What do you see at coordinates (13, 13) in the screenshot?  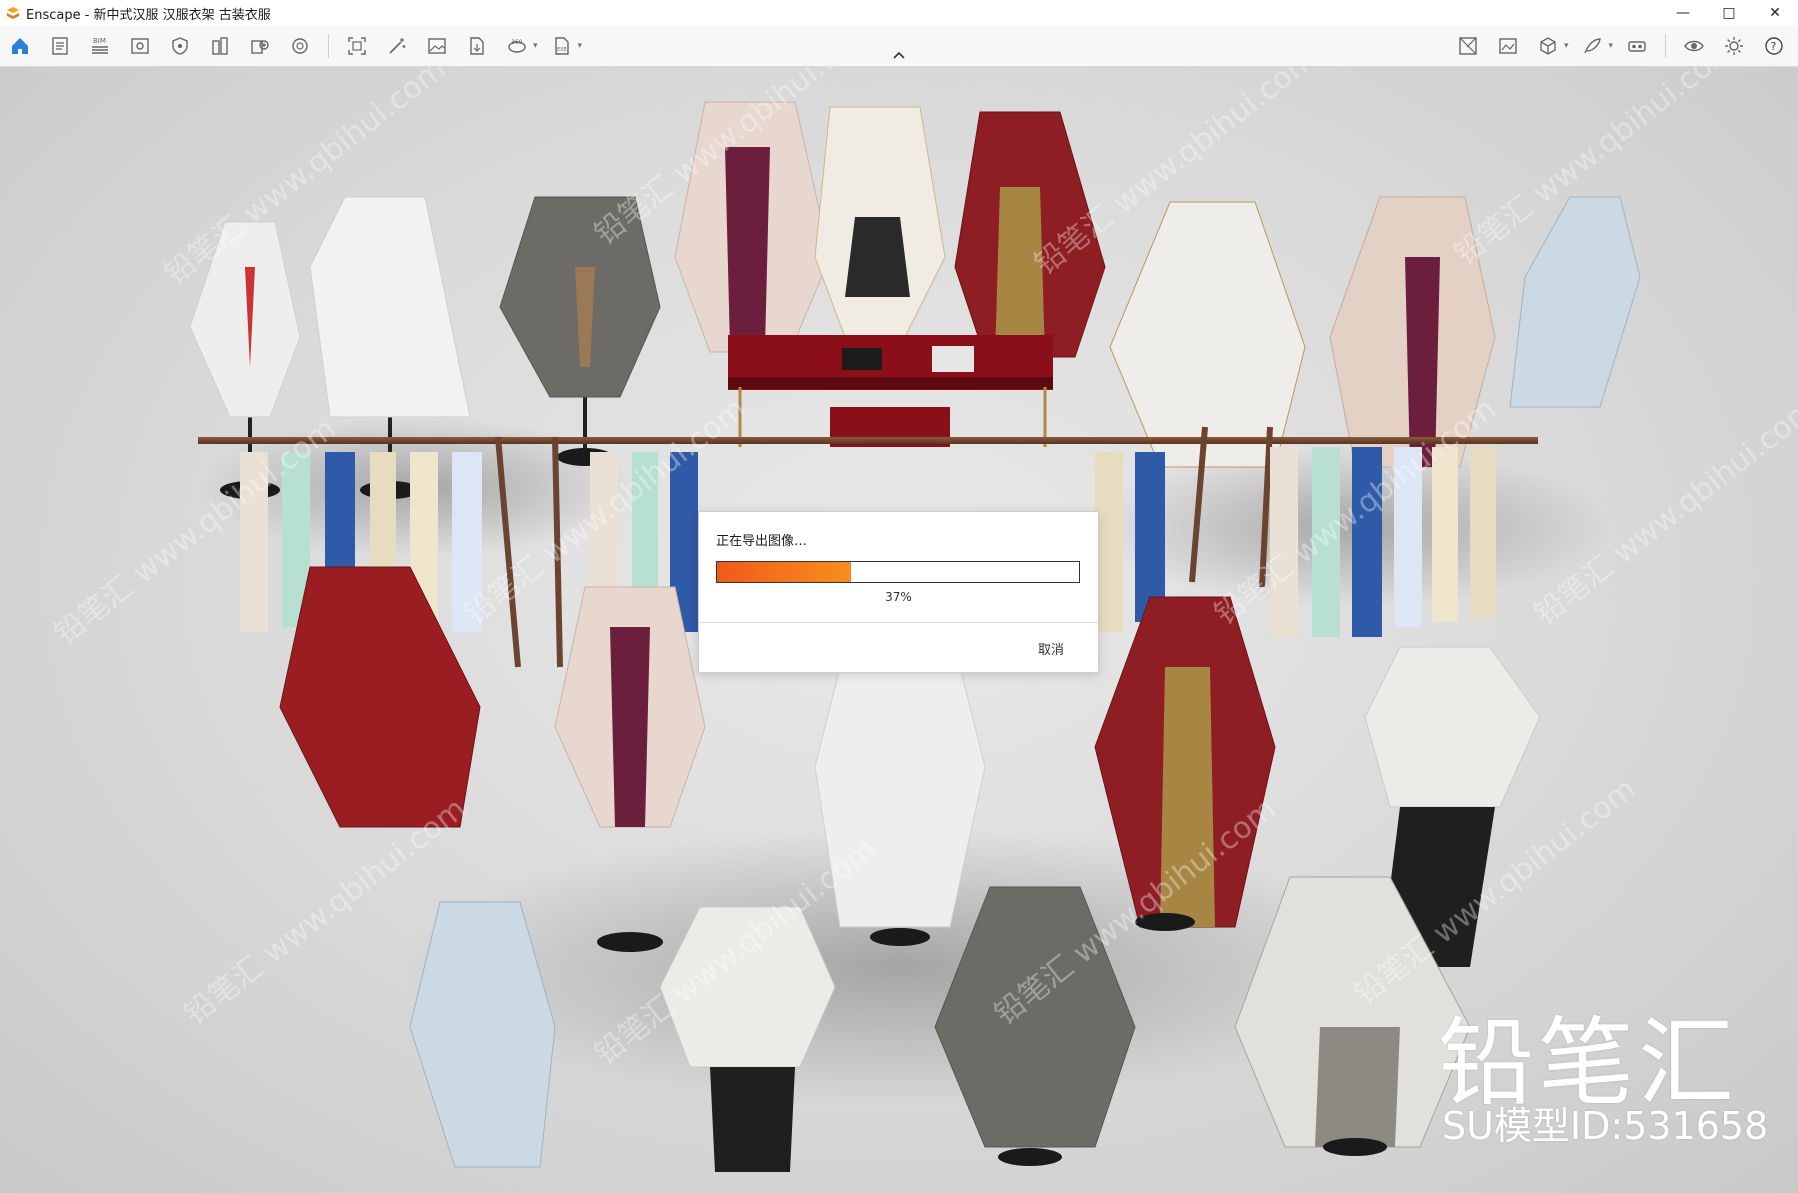 I see `enscape-logo-icon` at bounding box center [13, 13].